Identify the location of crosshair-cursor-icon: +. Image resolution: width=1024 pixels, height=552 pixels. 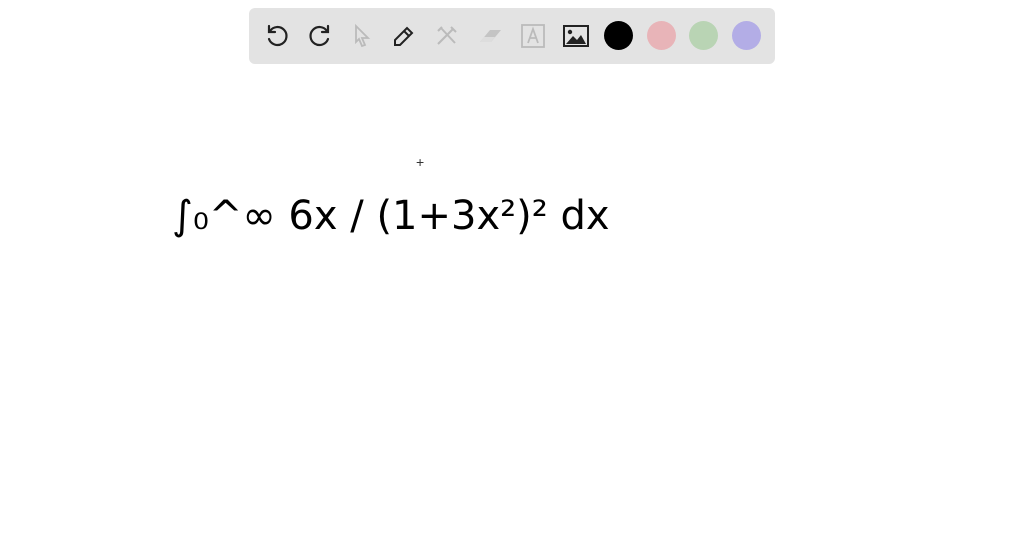
(420, 162).